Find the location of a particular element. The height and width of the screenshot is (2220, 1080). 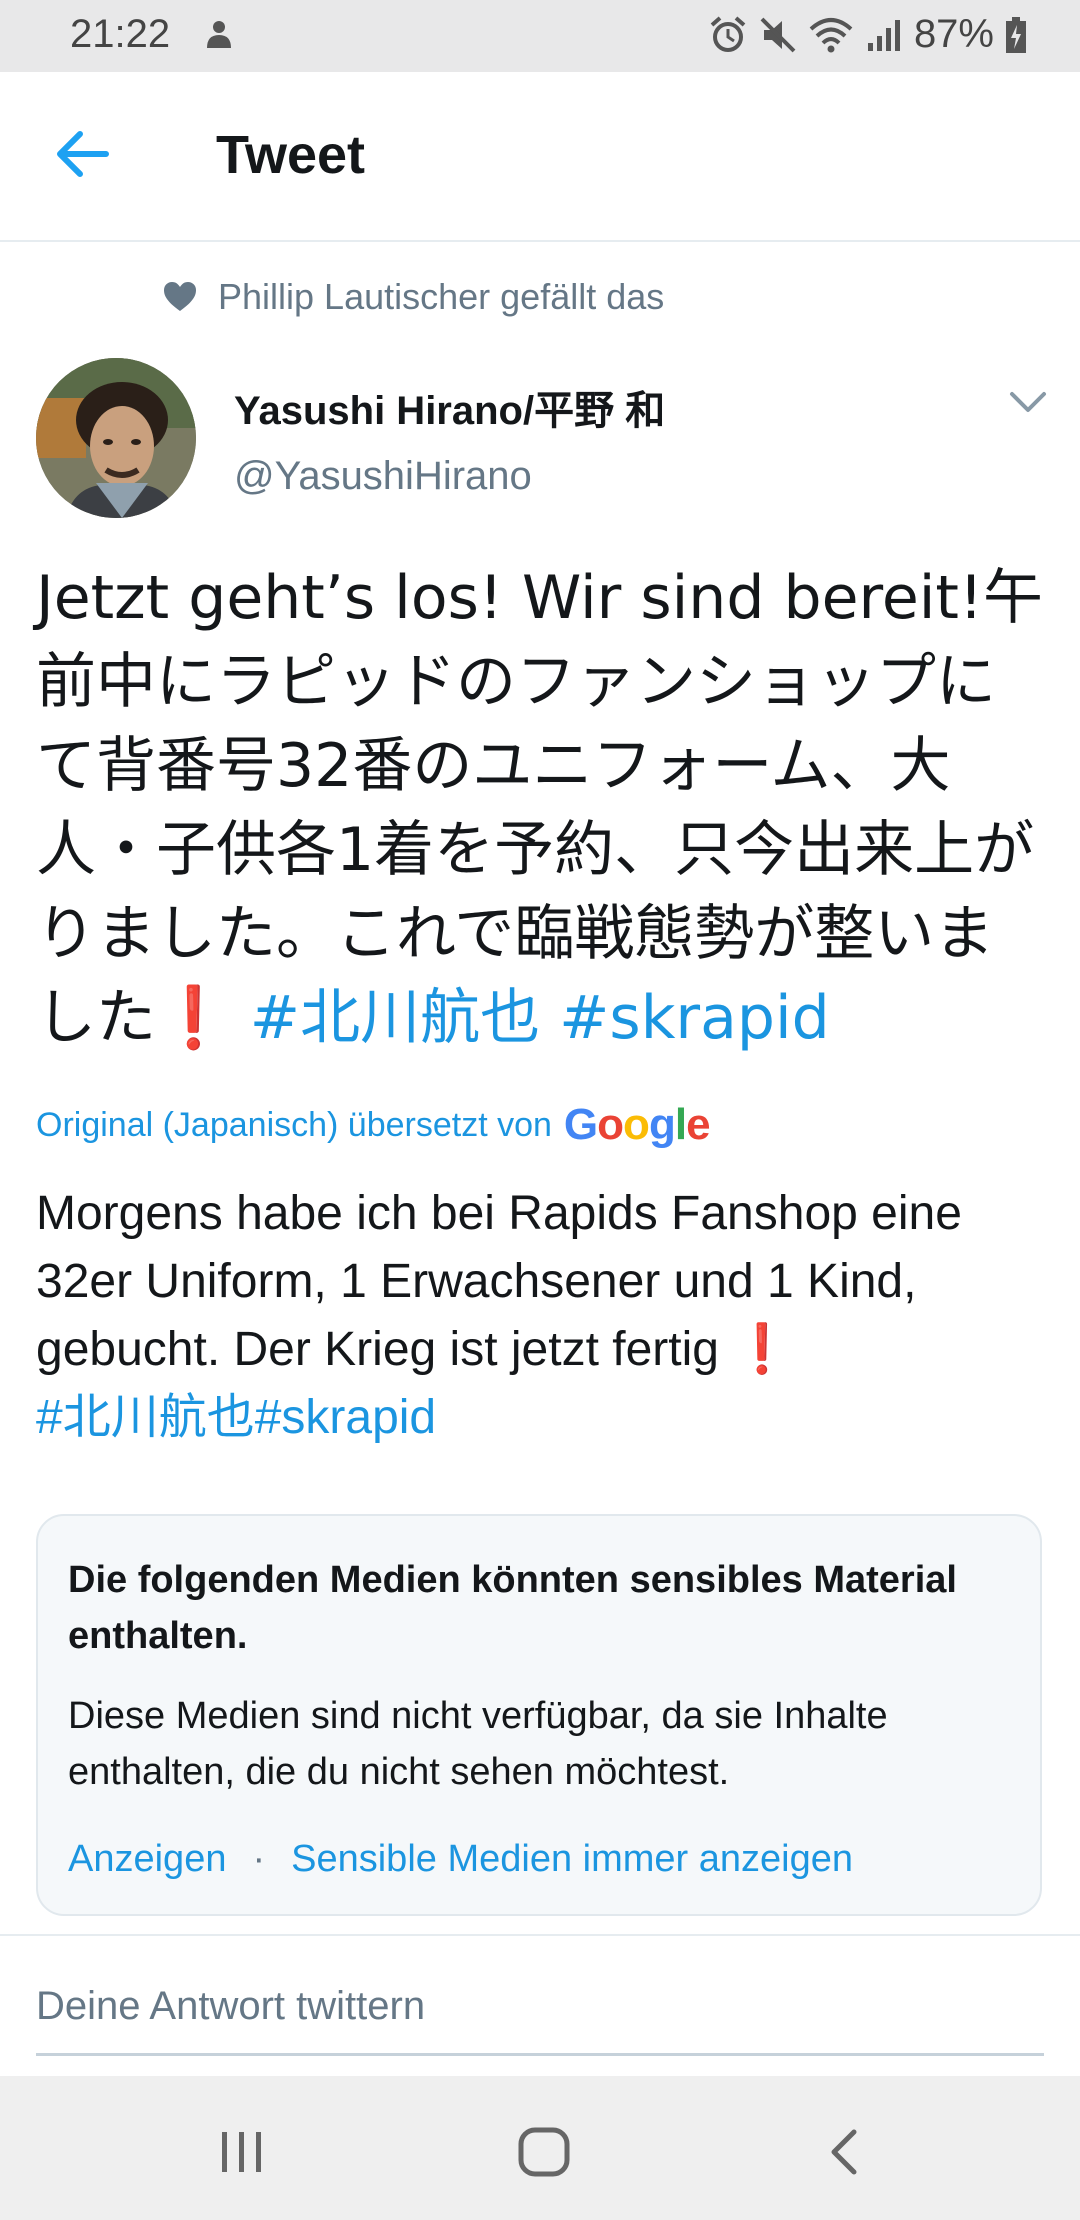

mute-icon is located at coordinates (778, 34).